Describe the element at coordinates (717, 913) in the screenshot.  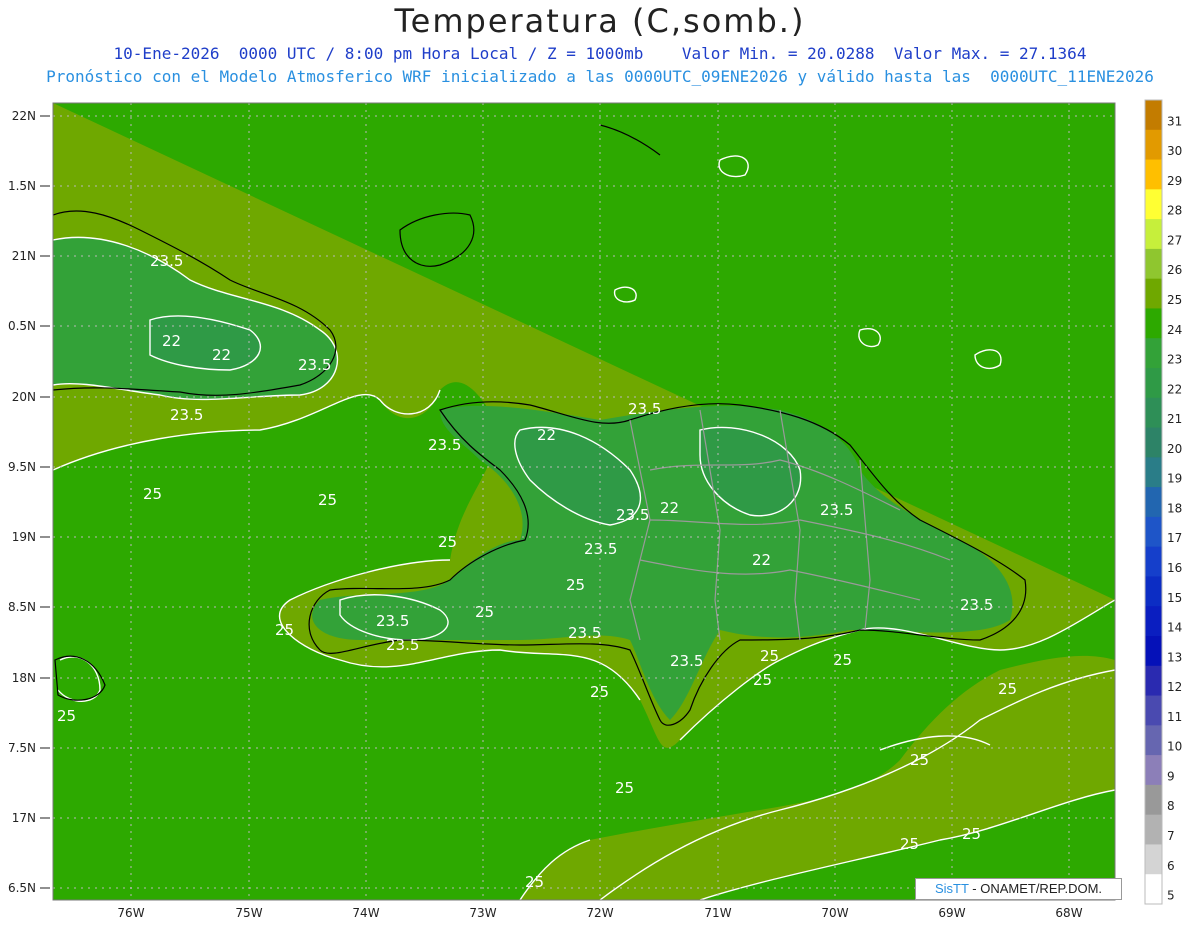
I see `lon-label: 71W` at that location.